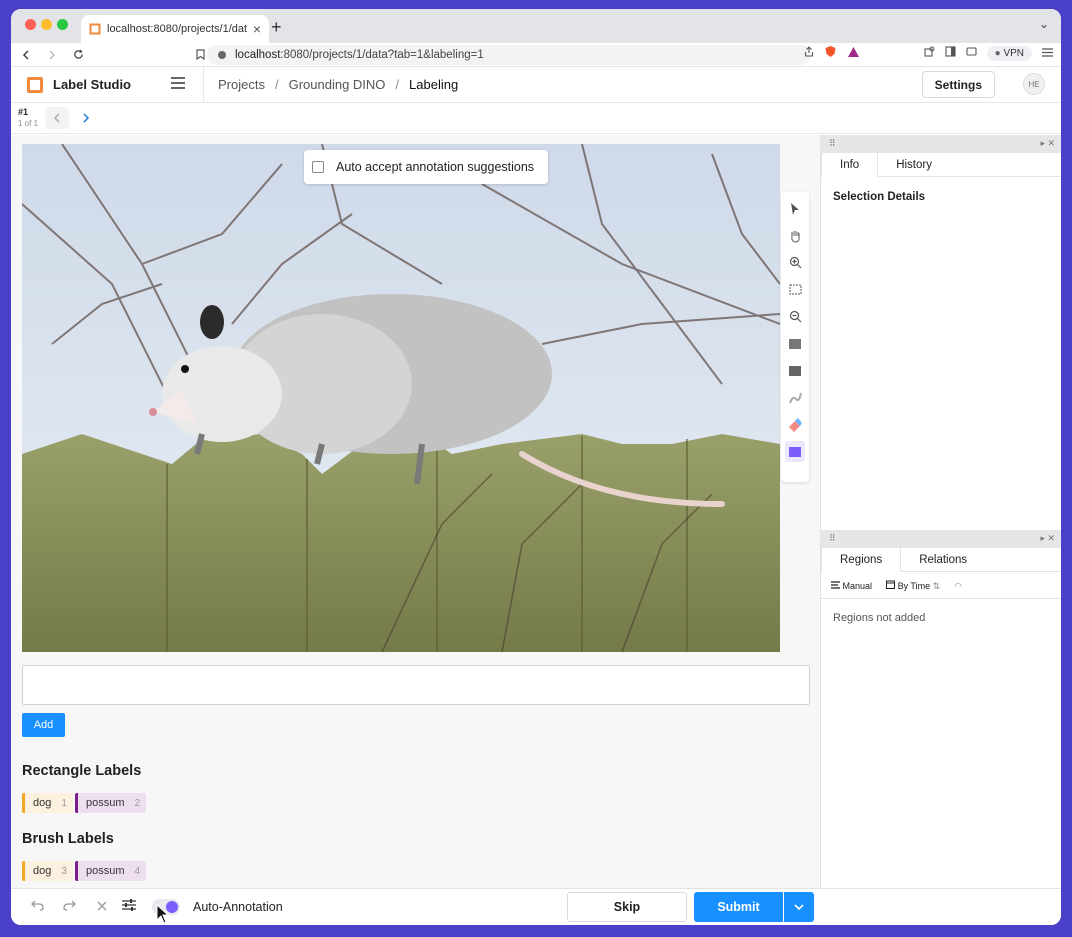 This screenshot has height=937, width=1072. I want to click on chevron-down-icon, so click(799, 907).